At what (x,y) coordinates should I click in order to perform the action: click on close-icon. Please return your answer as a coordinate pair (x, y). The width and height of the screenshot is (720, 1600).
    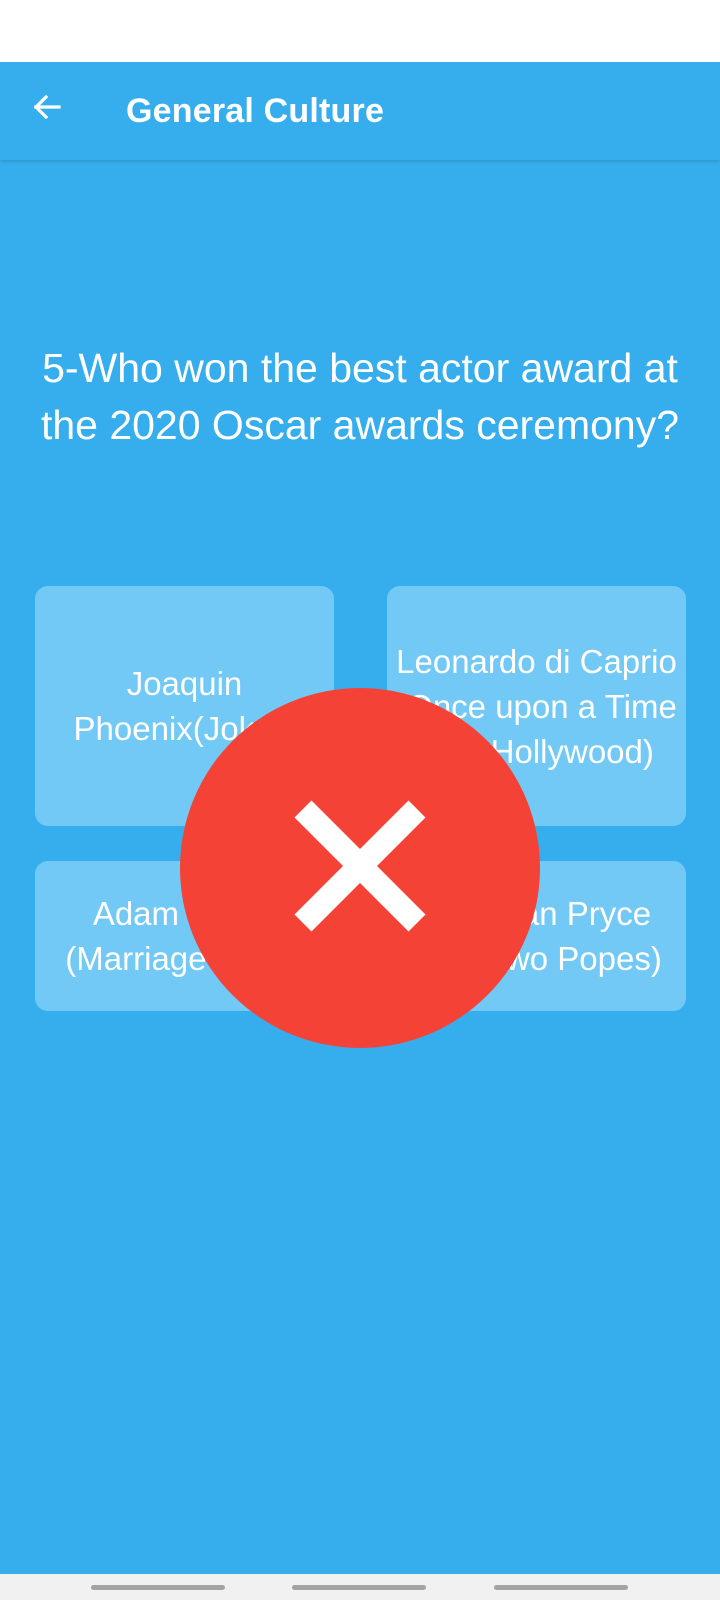
    Looking at the image, I should click on (360, 868).